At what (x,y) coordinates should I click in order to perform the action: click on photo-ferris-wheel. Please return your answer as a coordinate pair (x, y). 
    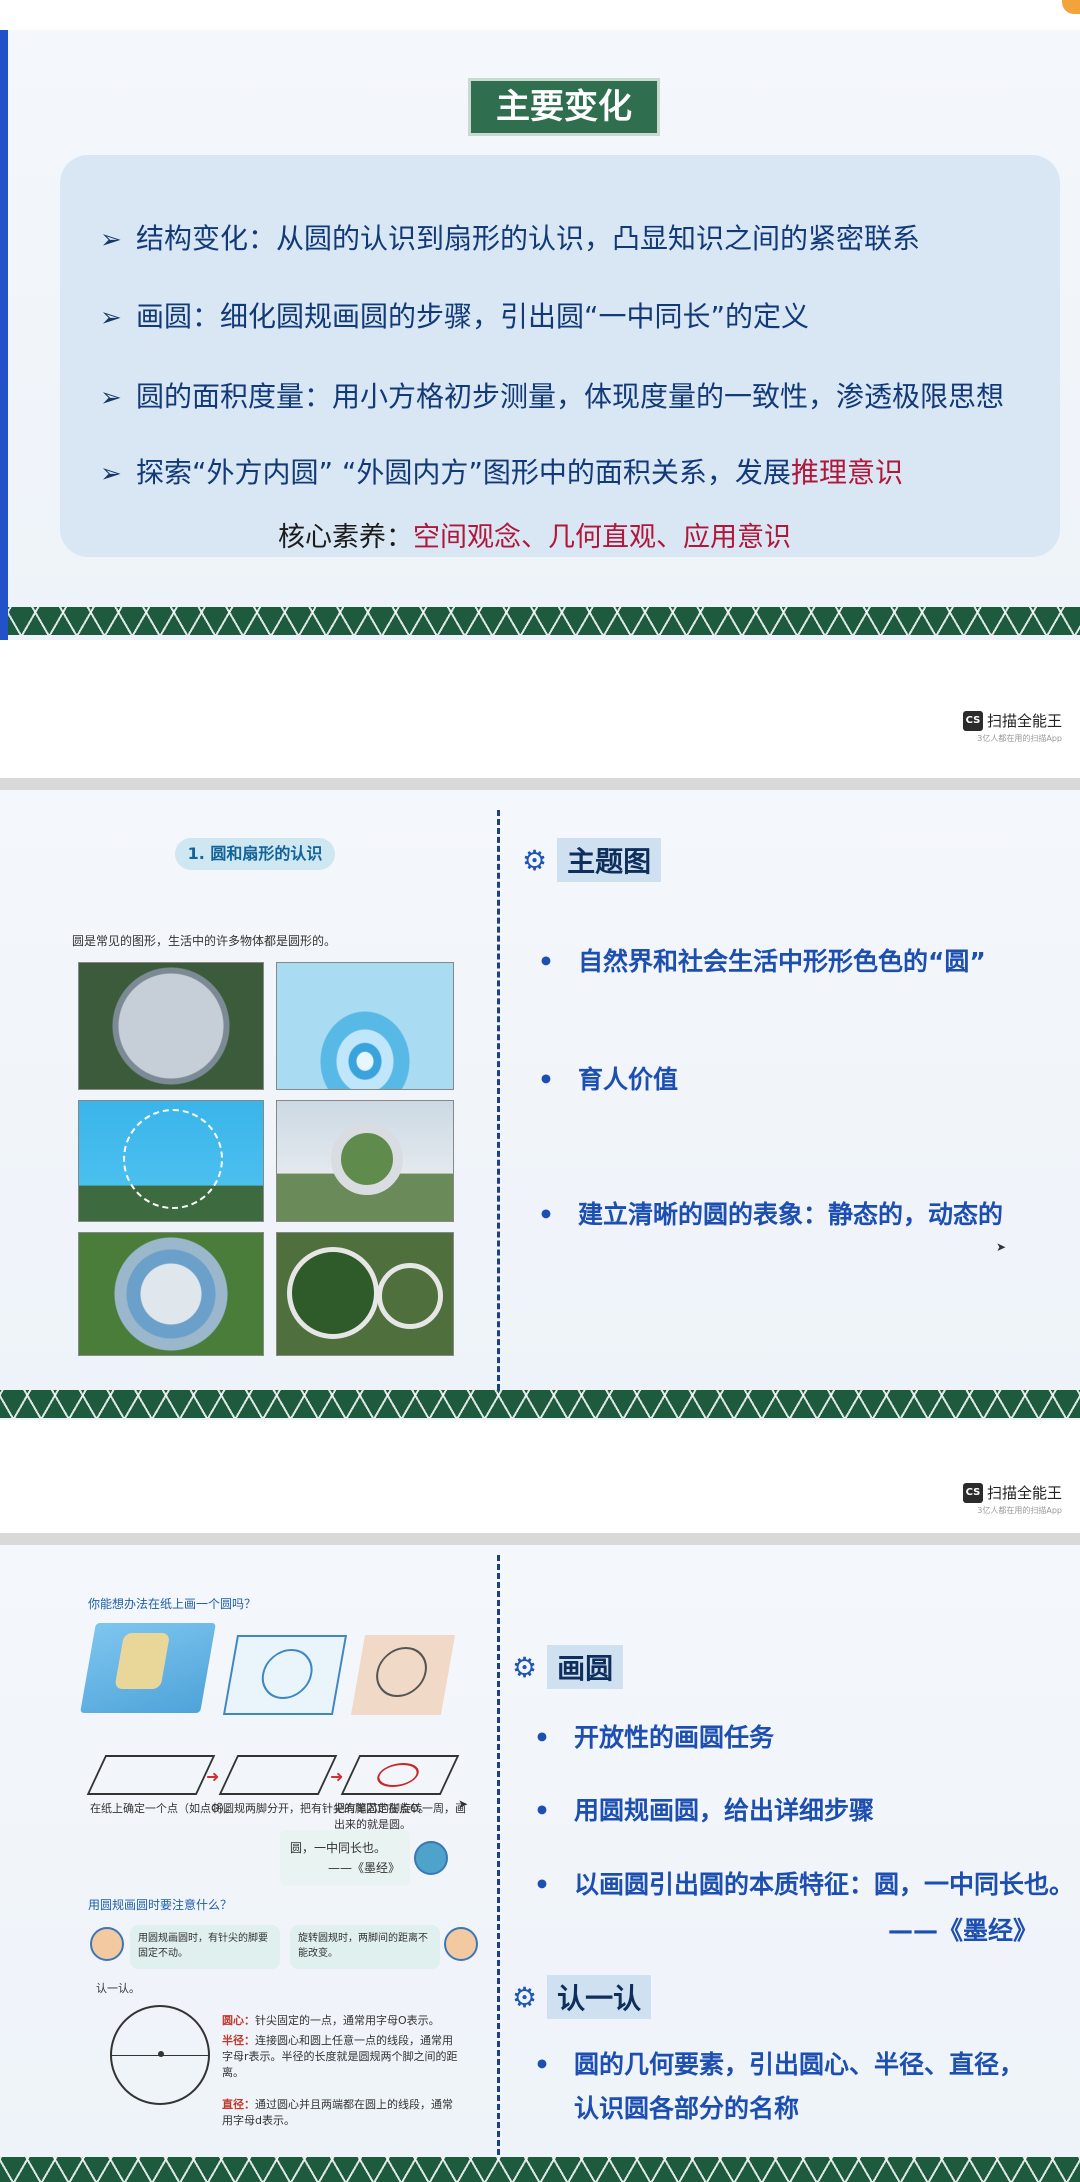
    Looking at the image, I should click on (171, 1161).